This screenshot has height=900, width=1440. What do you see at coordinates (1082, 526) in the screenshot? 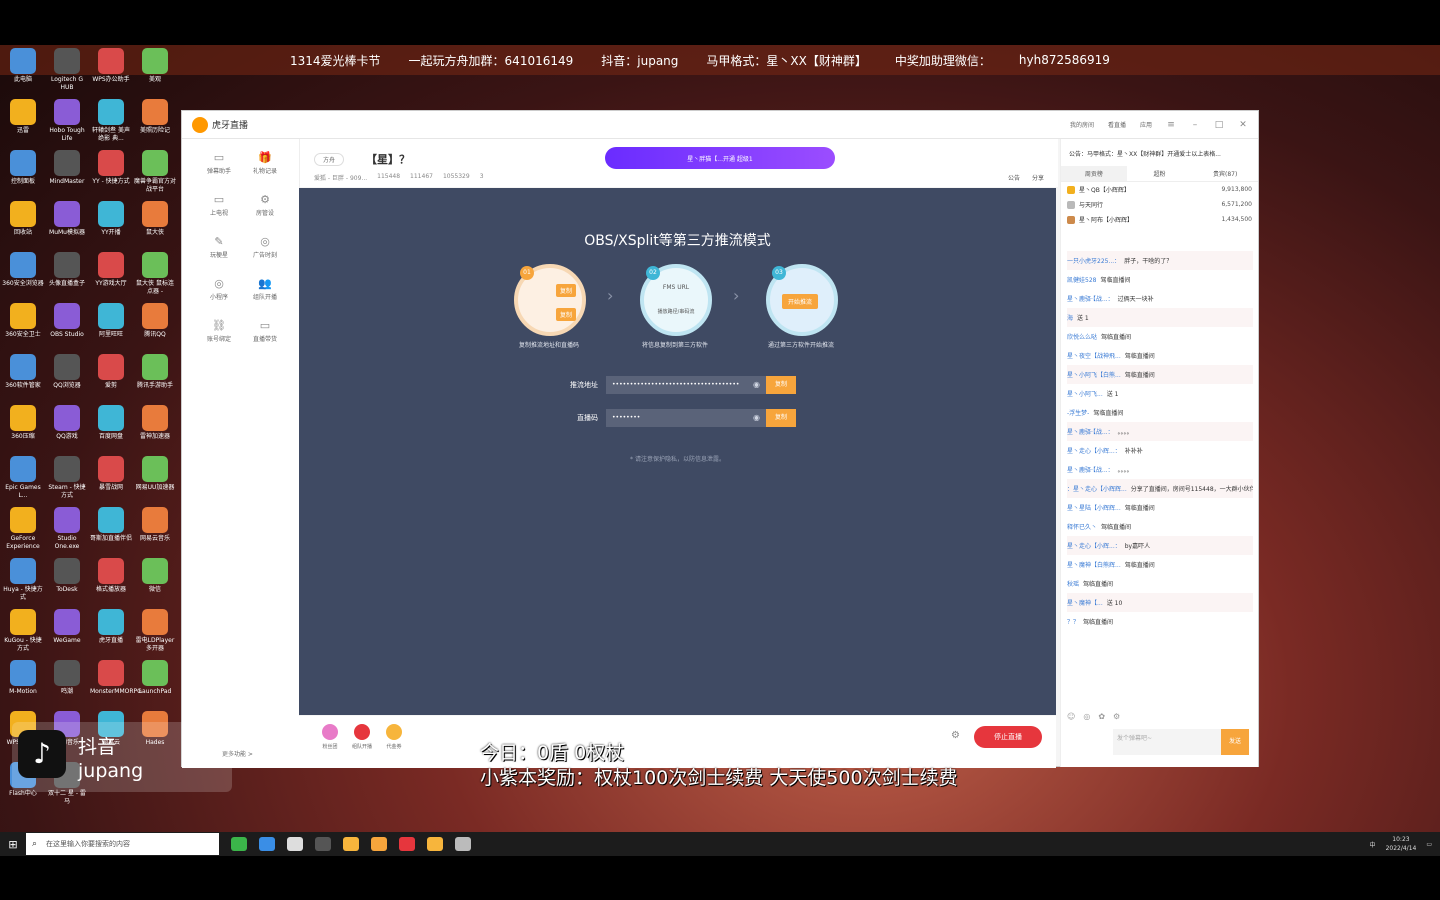
I see `chat-username: 释怀已久丶` at bounding box center [1082, 526].